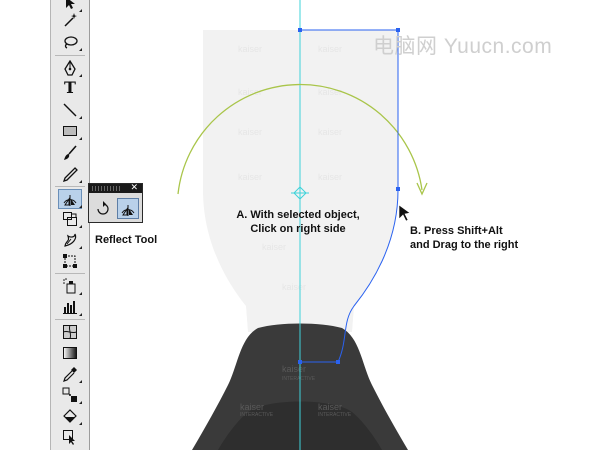 This screenshot has width=600, height=450. I want to click on rotate-icon, so click(103, 207).